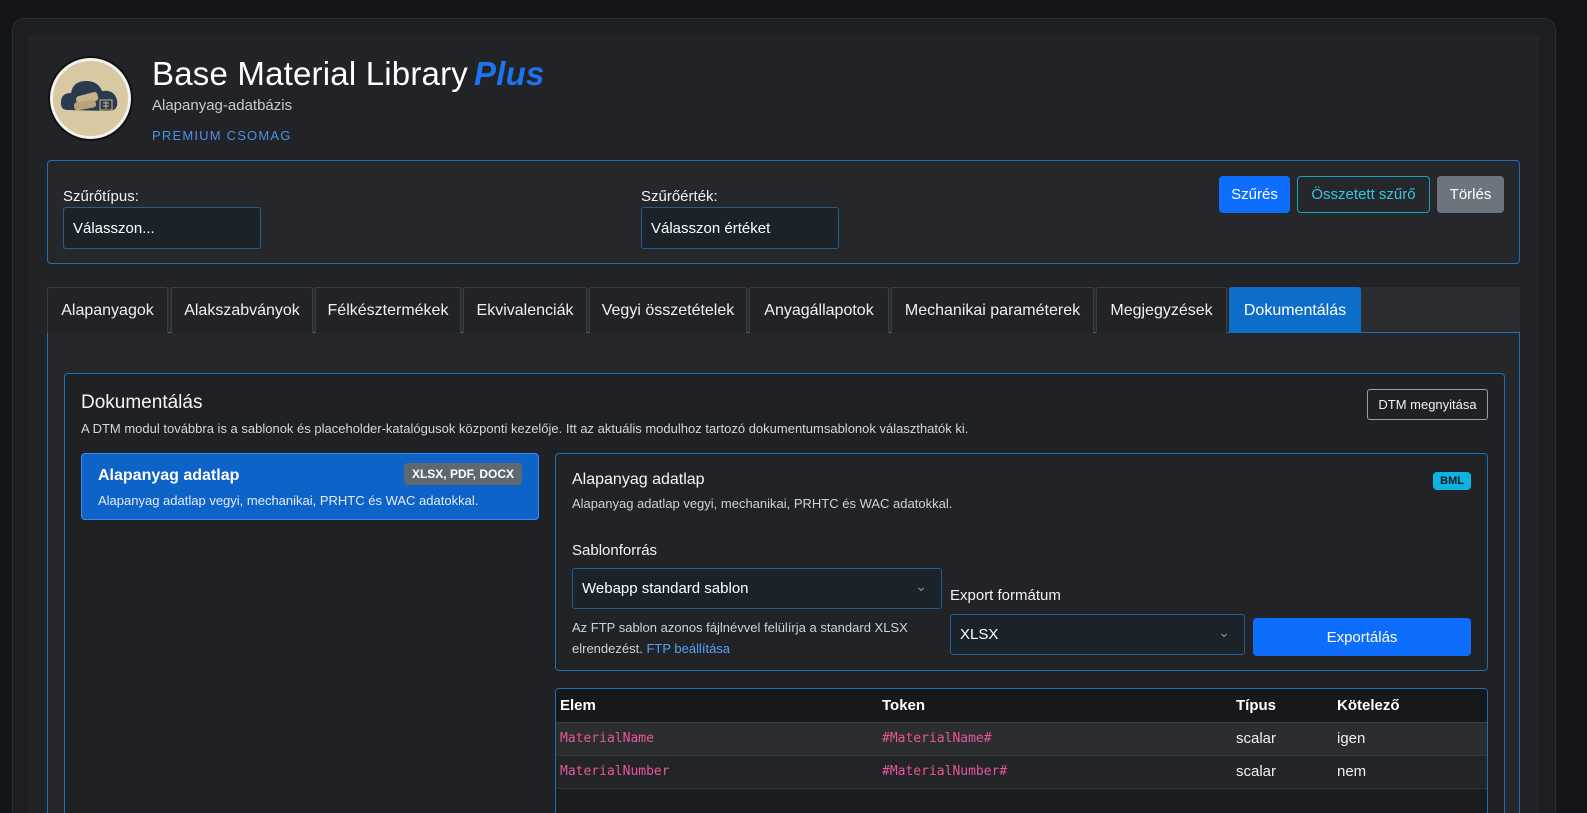 The width and height of the screenshot is (1587, 813). I want to click on filter-button: Szűrés, so click(1254, 194).